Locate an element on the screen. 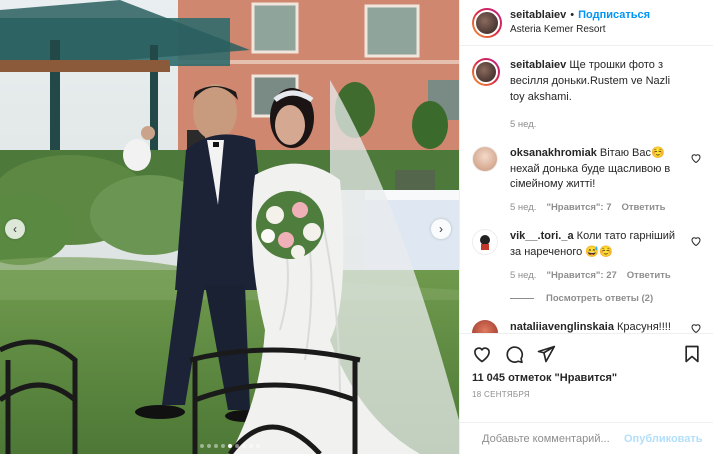 The width and height of the screenshot is (713, 454). follow-button: Подписаться is located at coordinates (614, 15).